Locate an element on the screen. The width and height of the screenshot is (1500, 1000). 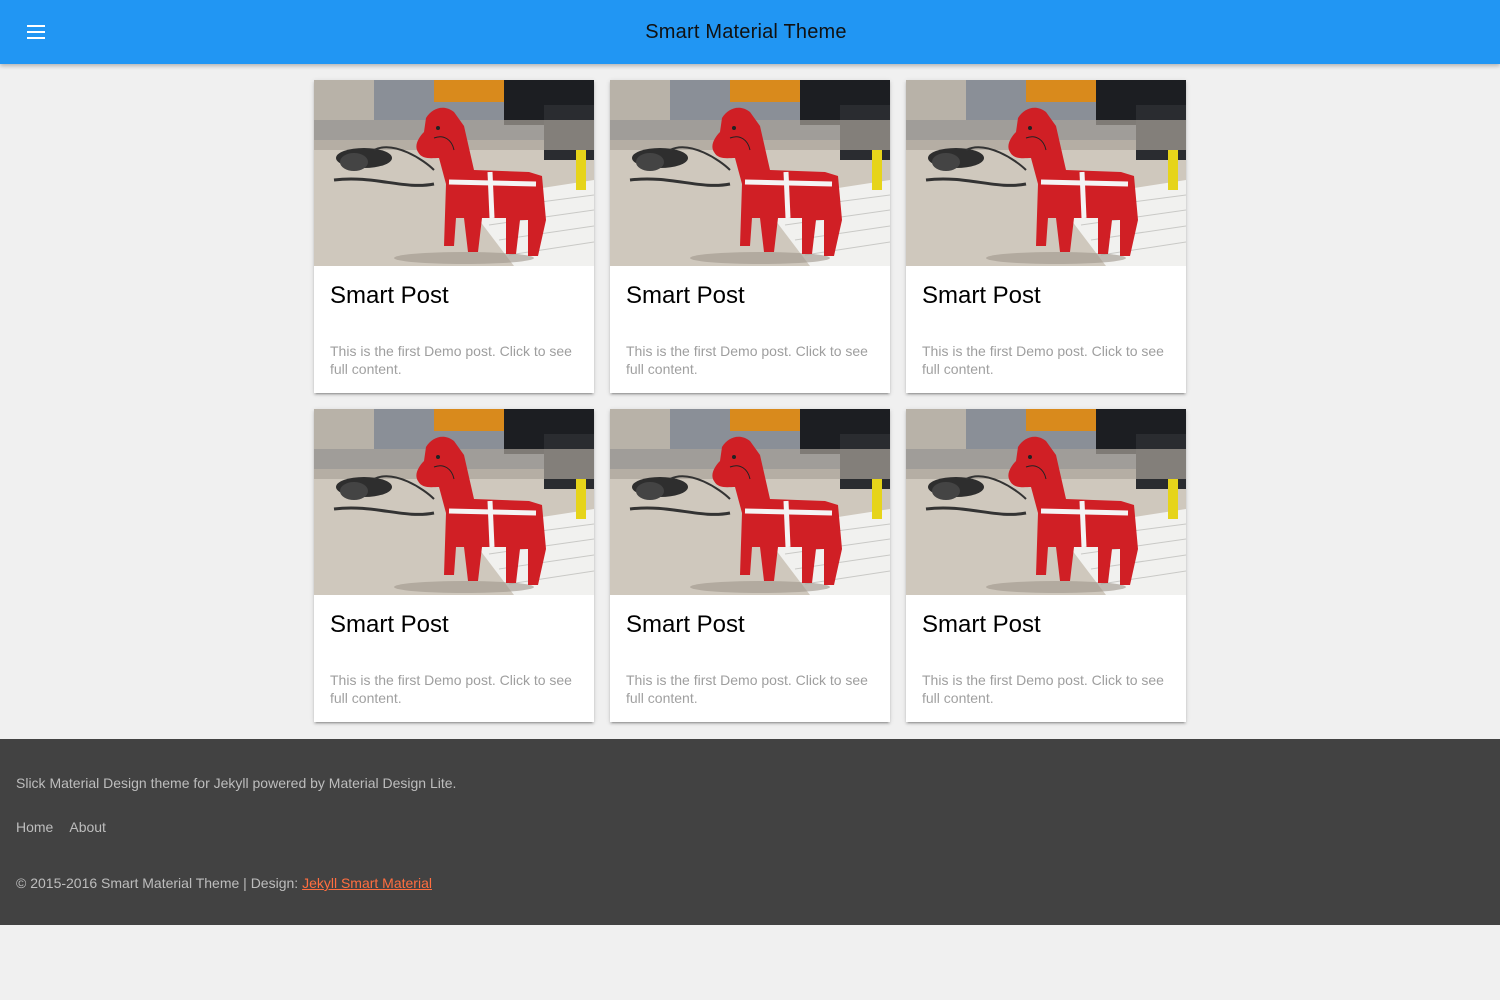
footer-link-about: About is located at coordinates (87, 827).